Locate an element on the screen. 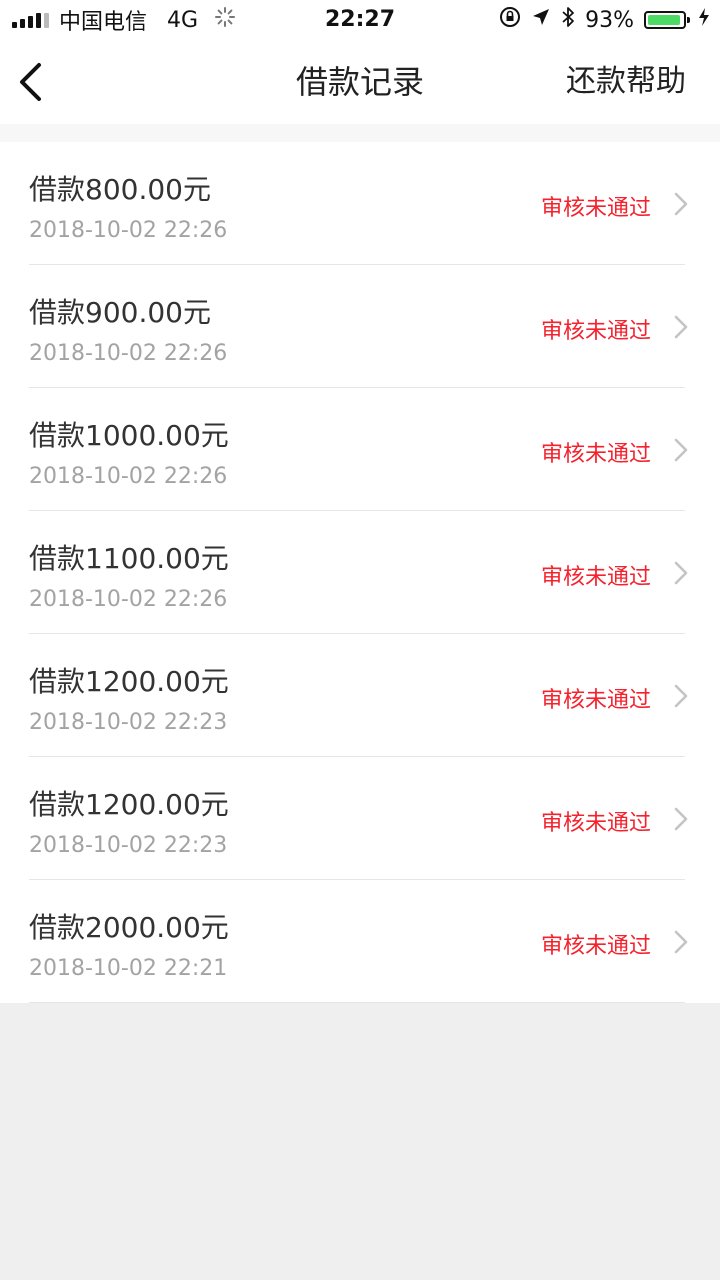 This screenshot has height=1280, width=720. section-gap is located at coordinates (360, 133).